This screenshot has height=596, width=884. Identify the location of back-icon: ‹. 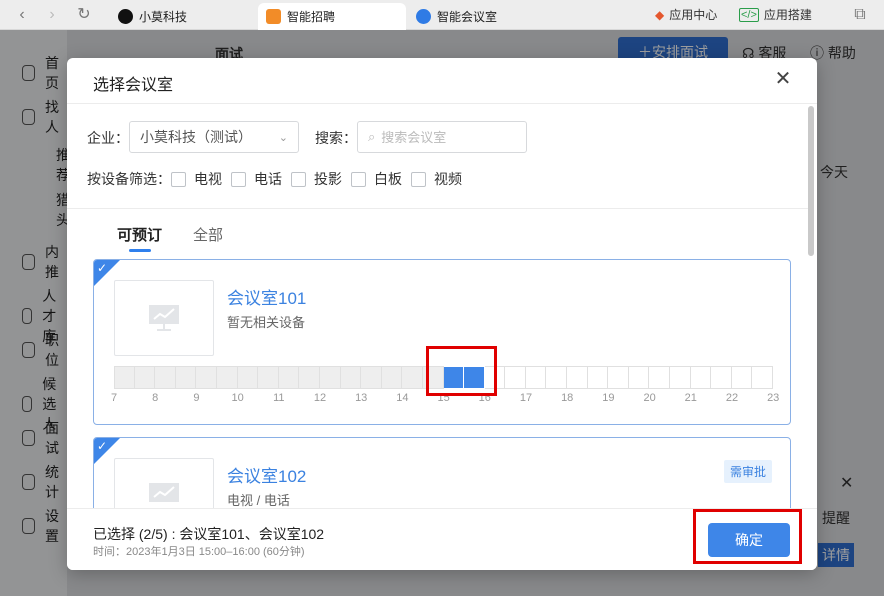
(22, 15).